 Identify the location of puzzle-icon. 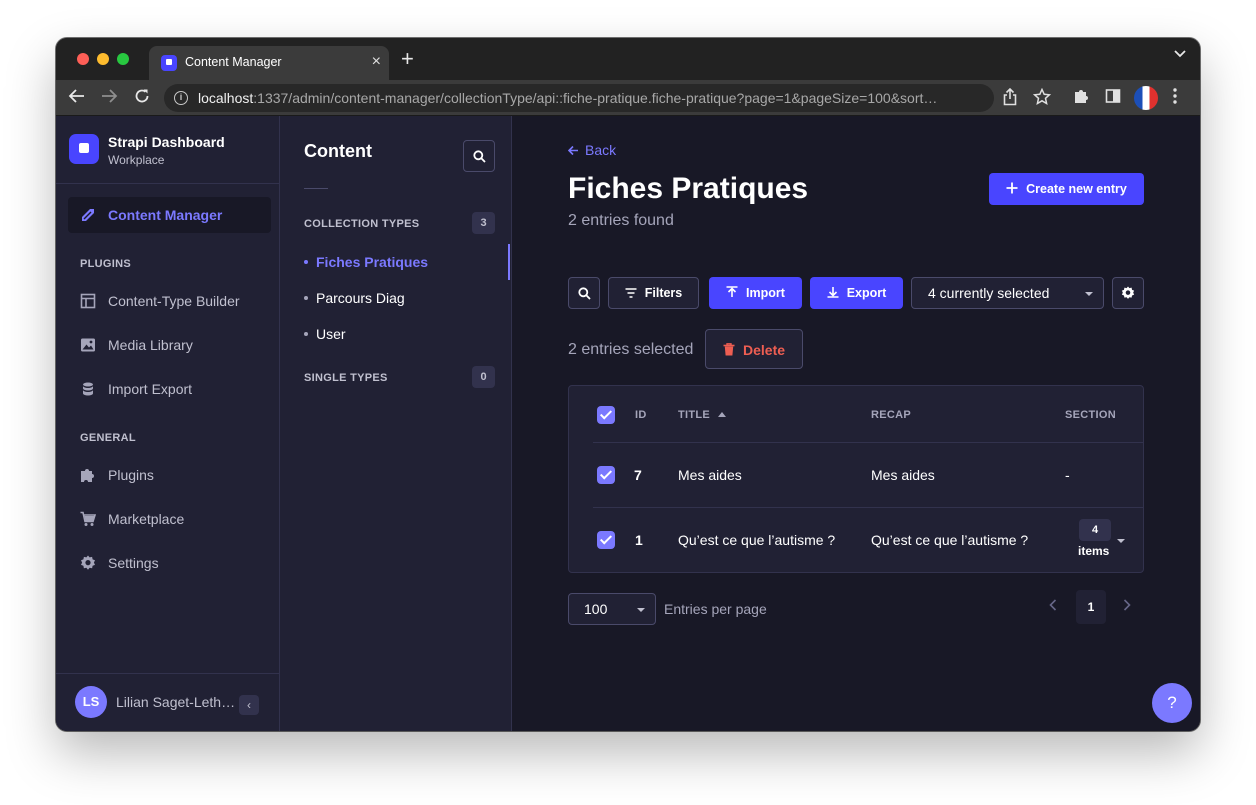
(88, 475).